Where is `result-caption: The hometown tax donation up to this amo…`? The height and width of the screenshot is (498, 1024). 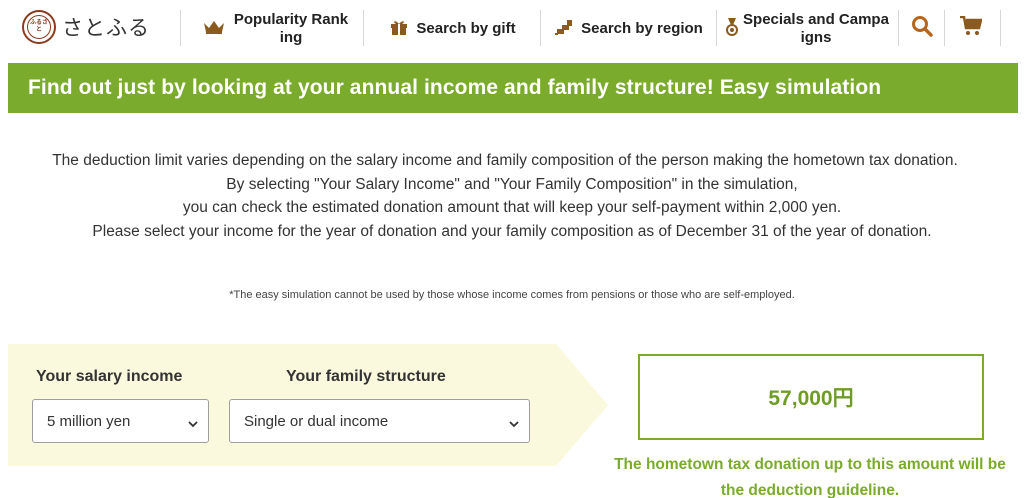
result-caption: The hometown tax donation up to this amo… is located at coordinates (810, 475).